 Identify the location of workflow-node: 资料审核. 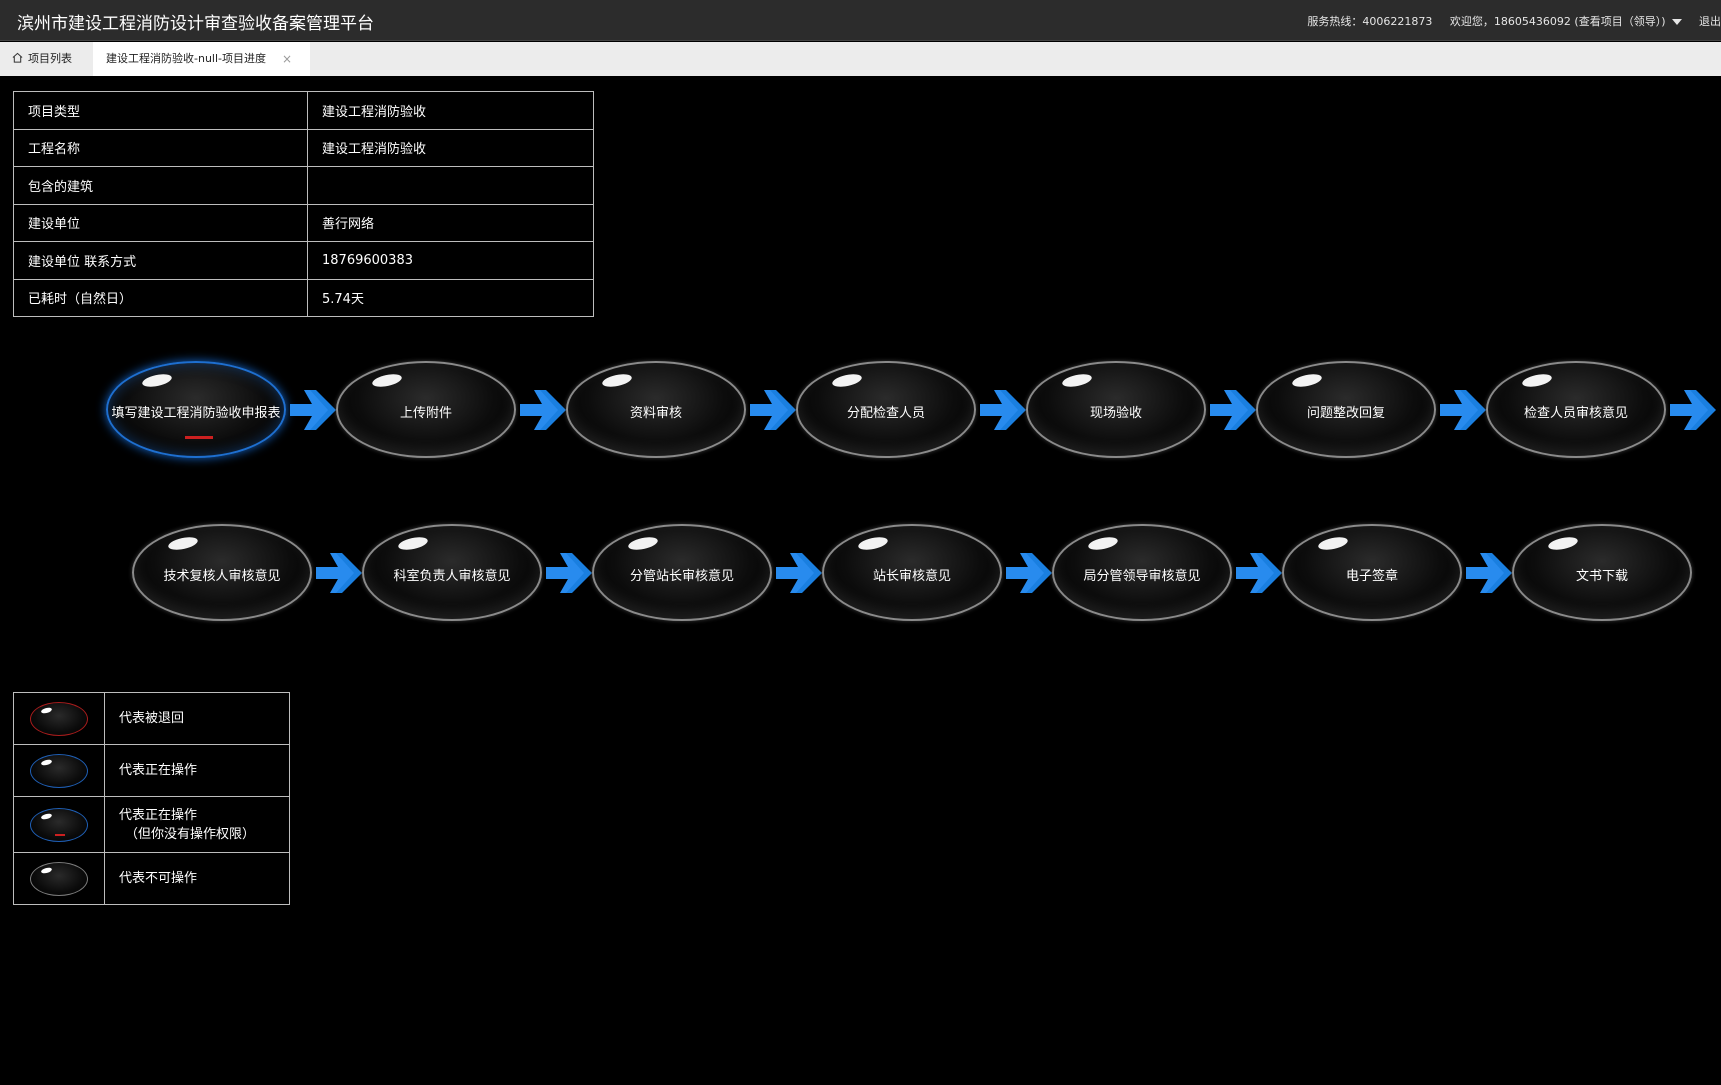
(656, 409).